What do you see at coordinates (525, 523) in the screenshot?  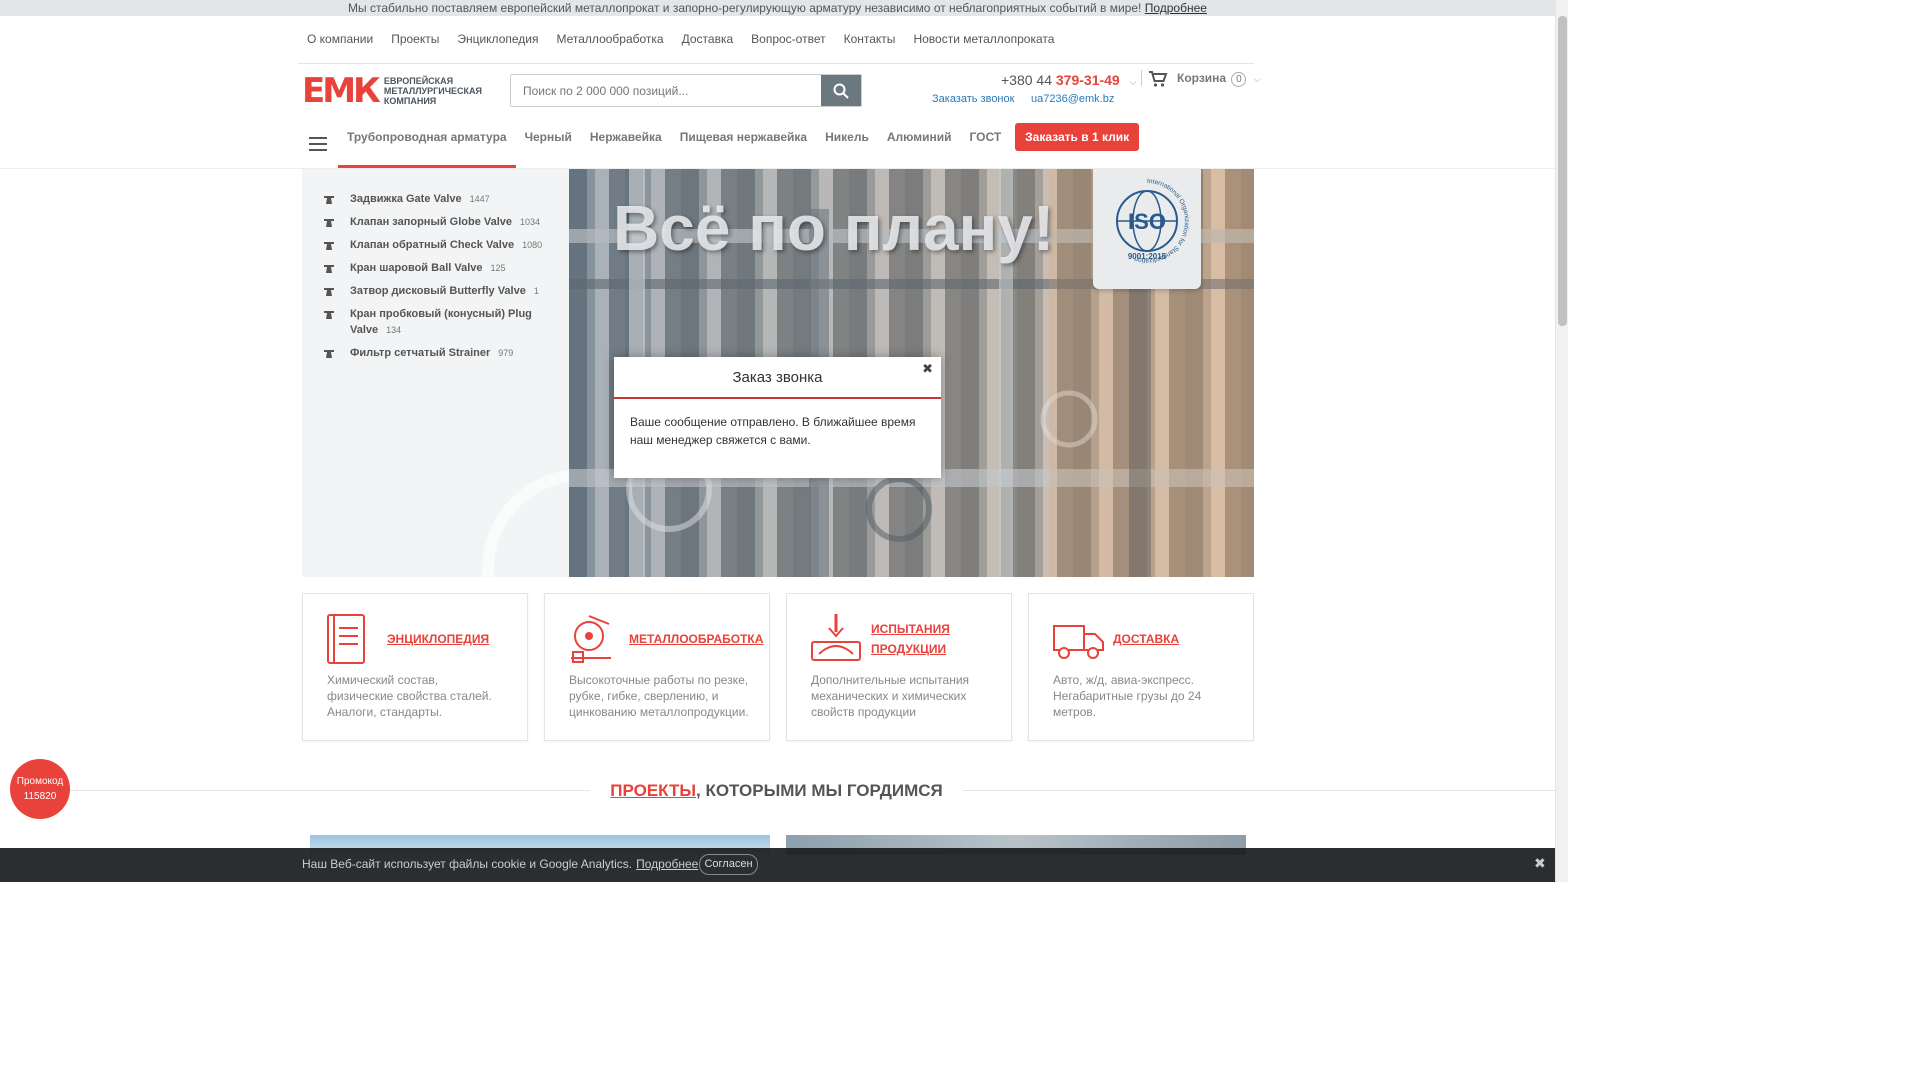 I see `decorative-circle` at bounding box center [525, 523].